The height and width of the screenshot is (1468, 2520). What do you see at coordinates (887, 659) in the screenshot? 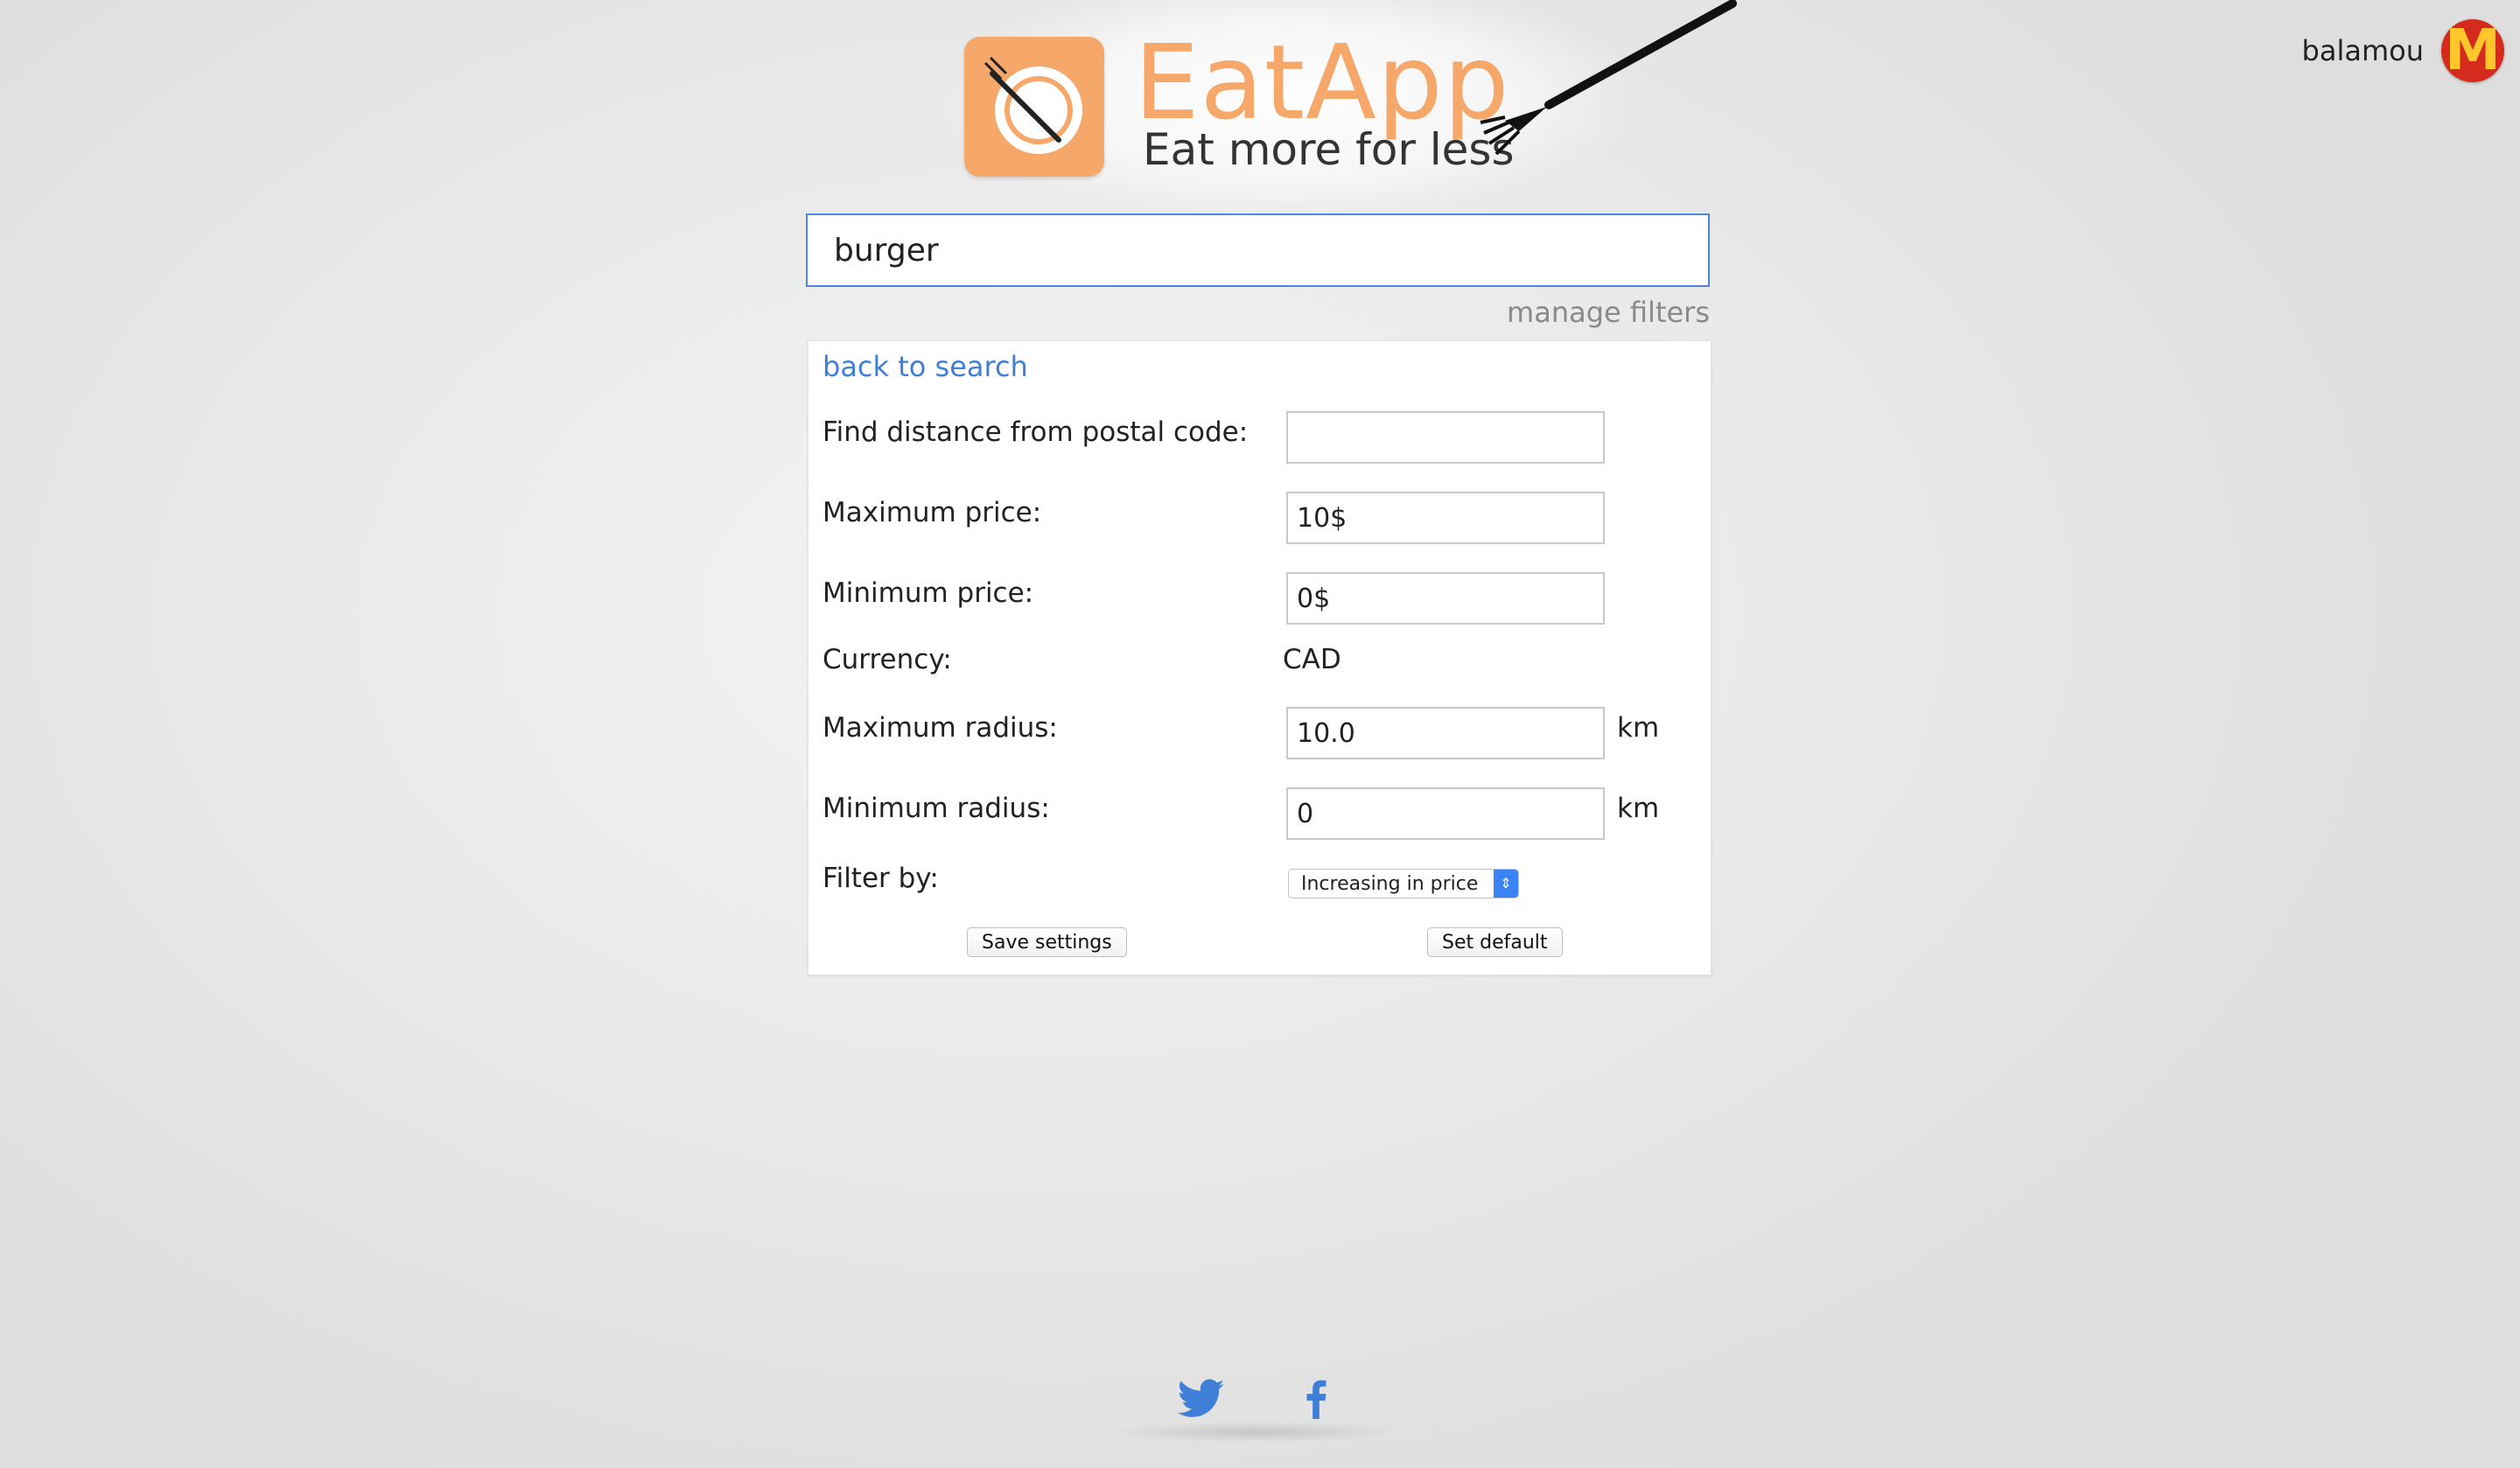
I see `currency-label: Currency:` at bounding box center [887, 659].